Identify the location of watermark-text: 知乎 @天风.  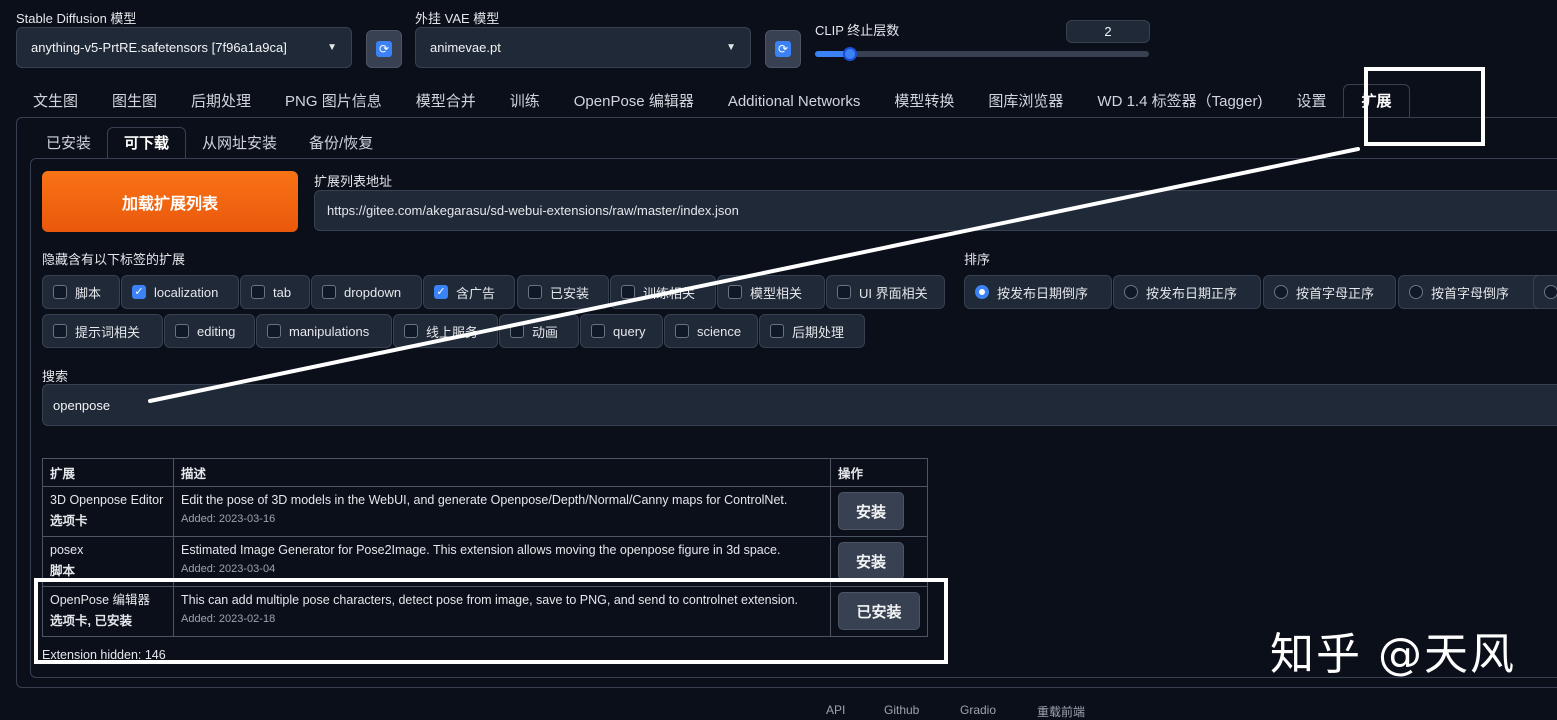
(1393, 654).